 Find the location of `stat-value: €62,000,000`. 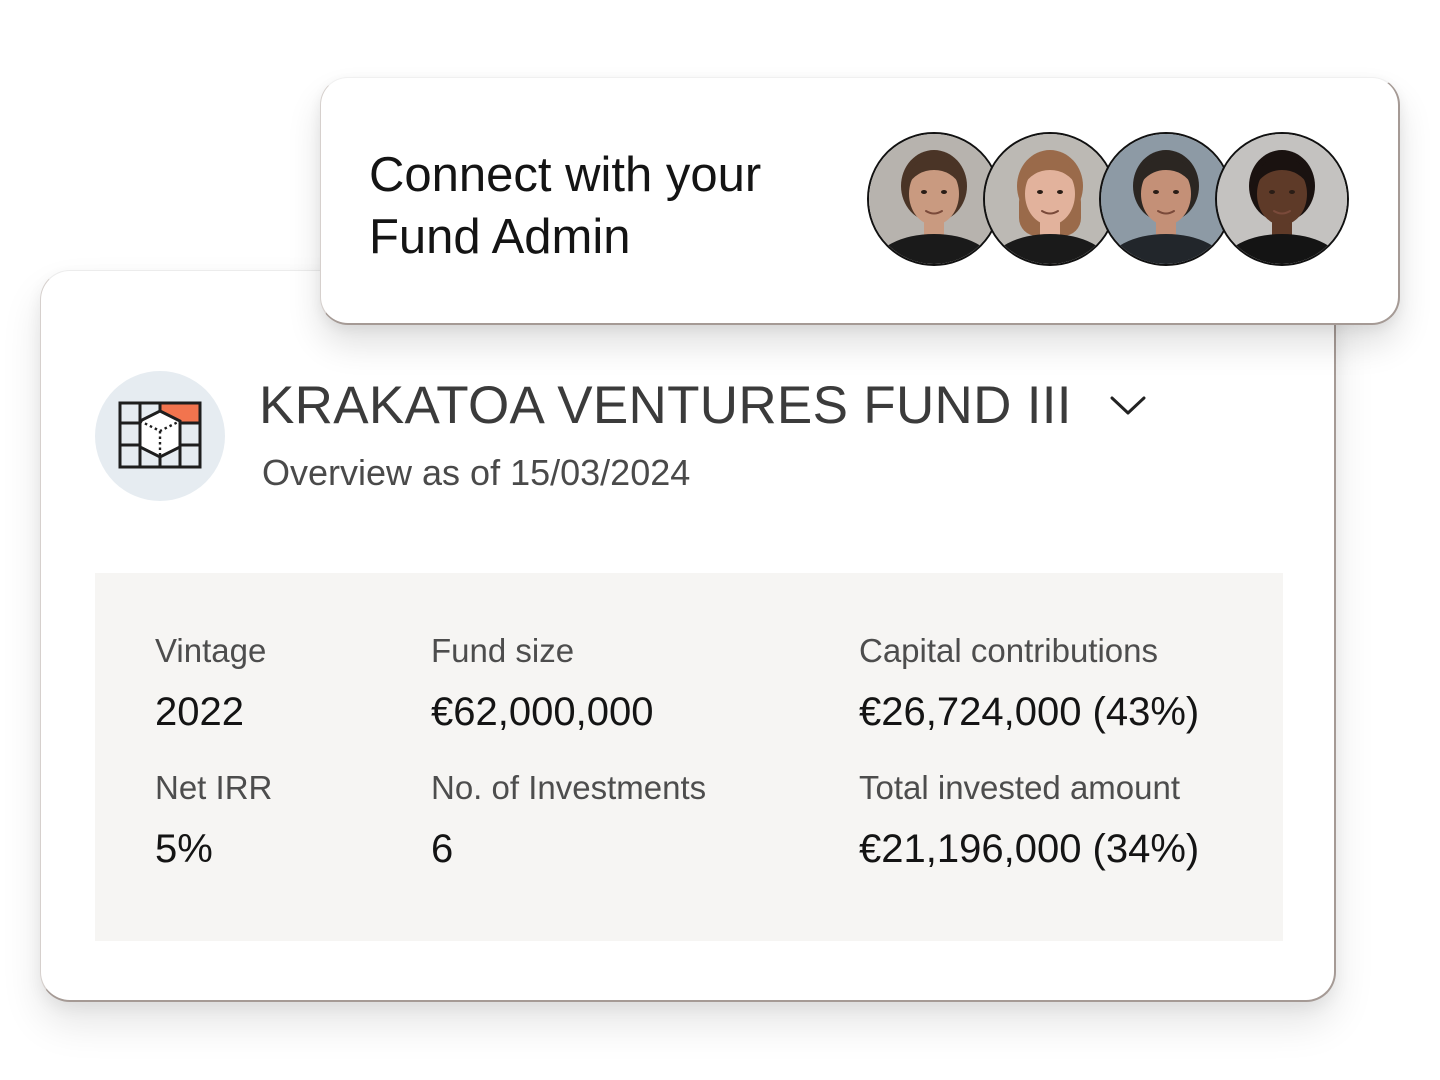

stat-value: €62,000,000 is located at coordinates (542, 712).